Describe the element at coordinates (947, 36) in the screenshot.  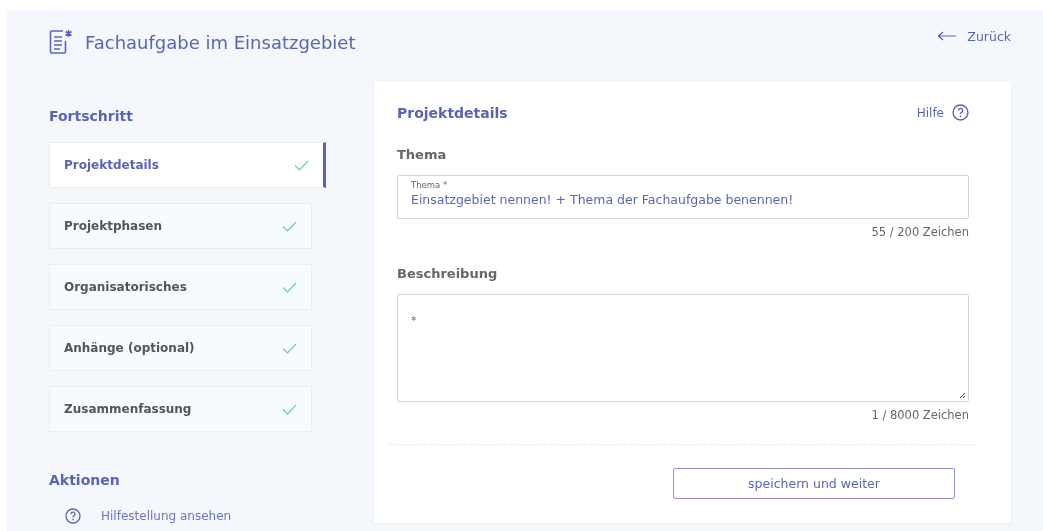
I see `arrow-left-icon` at that location.